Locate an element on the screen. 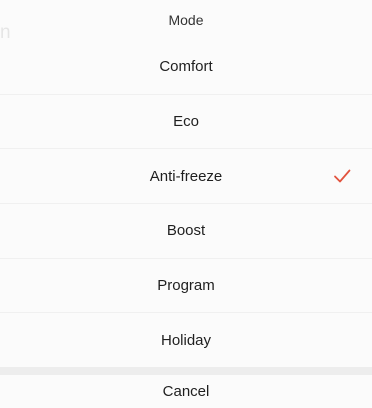 Image resolution: width=372 pixels, height=408 pixels. option-label: Eco is located at coordinates (186, 122).